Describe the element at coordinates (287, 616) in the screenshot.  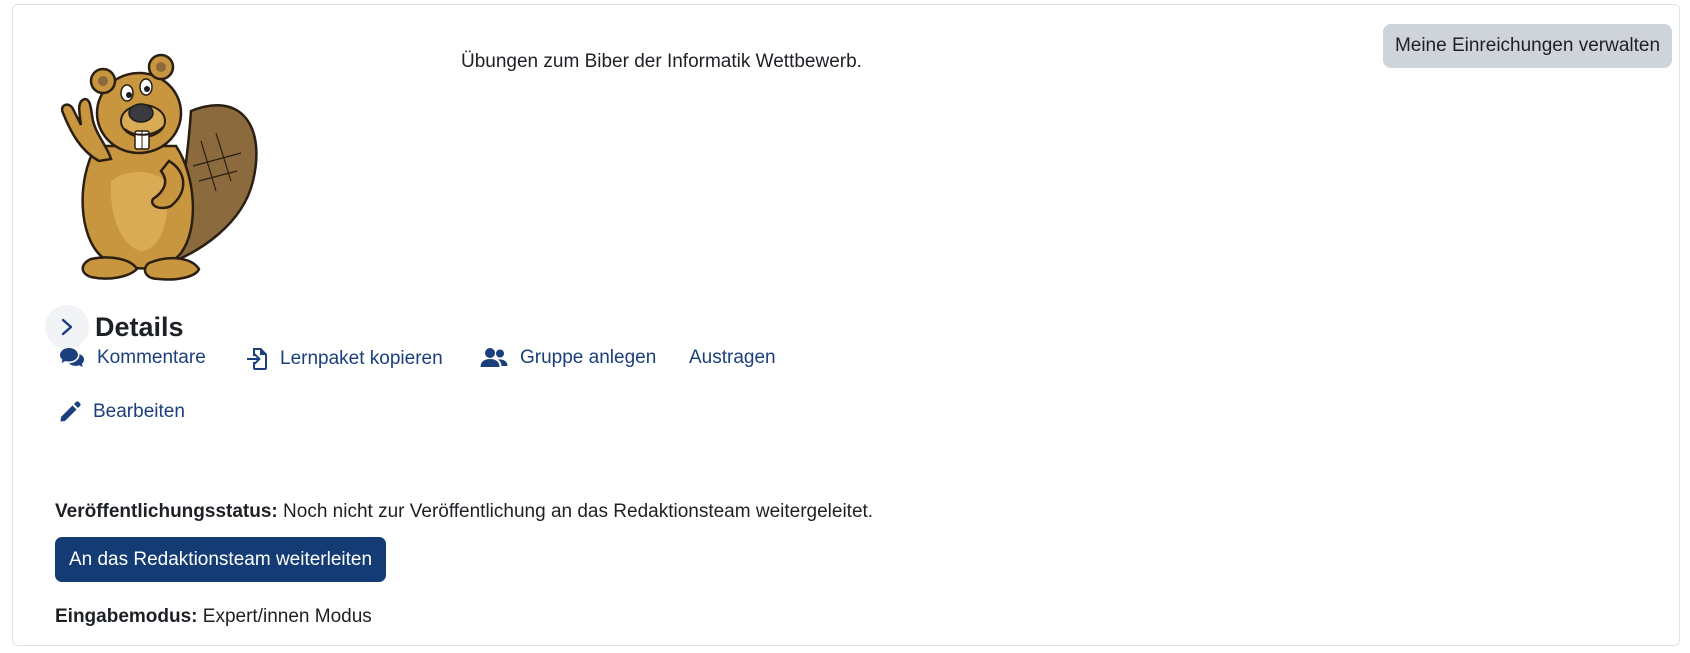
I see `input-mode-value: Expert/innen Modus` at that location.